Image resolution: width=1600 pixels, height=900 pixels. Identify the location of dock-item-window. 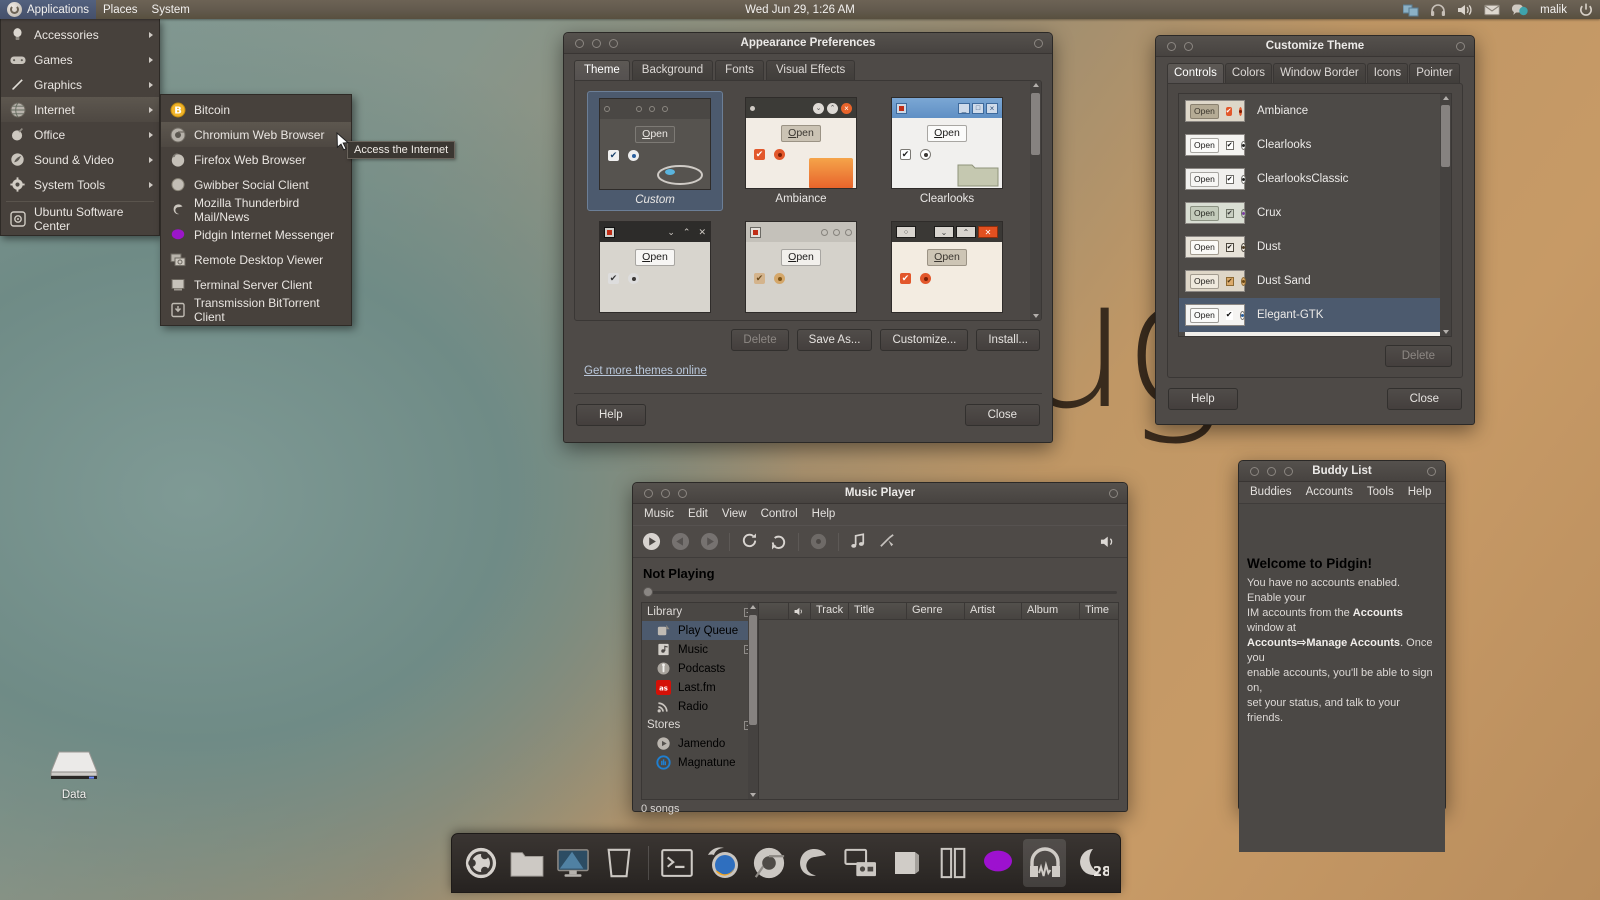
(906, 863).